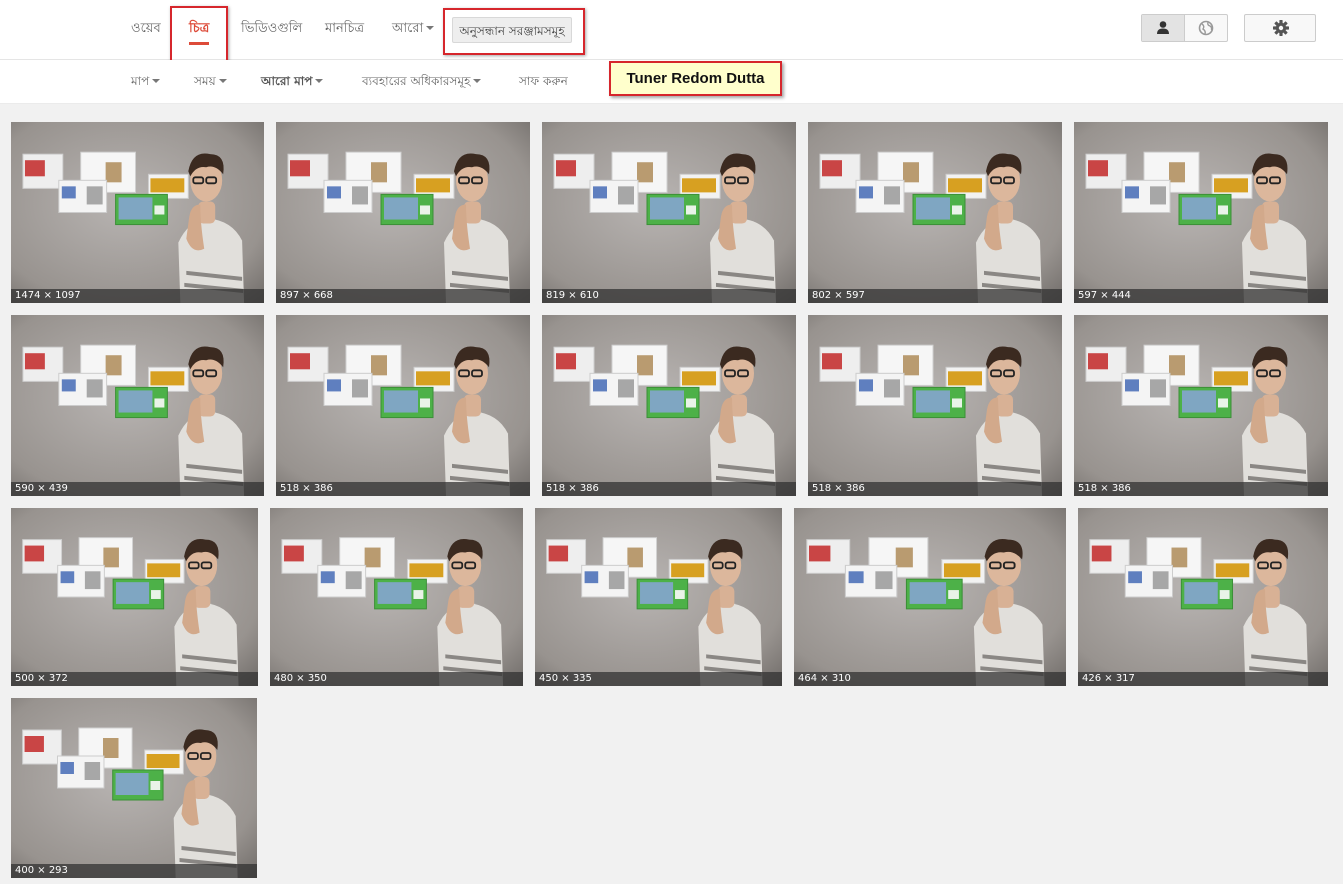 The width and height of the screenshot is (1343, 884). I want to click on image-result-thumbnail: 819 × 610, so click(669, 212).